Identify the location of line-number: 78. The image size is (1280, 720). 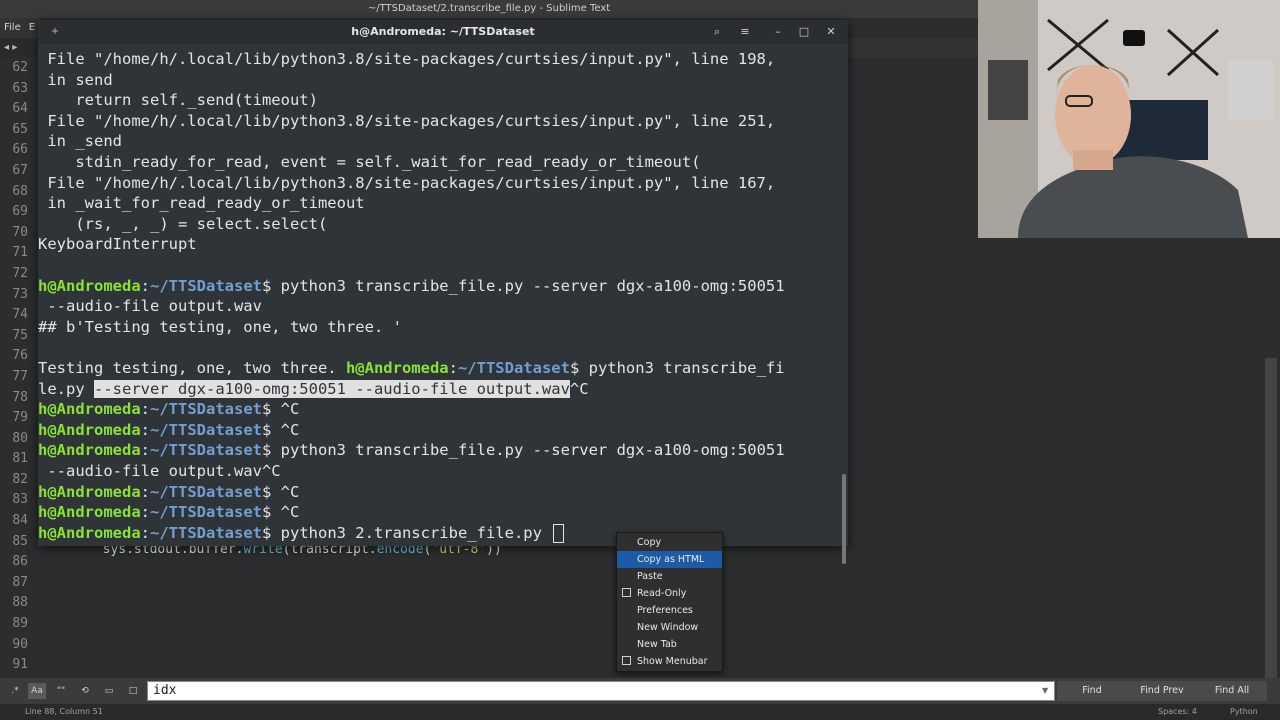
(20, 397).